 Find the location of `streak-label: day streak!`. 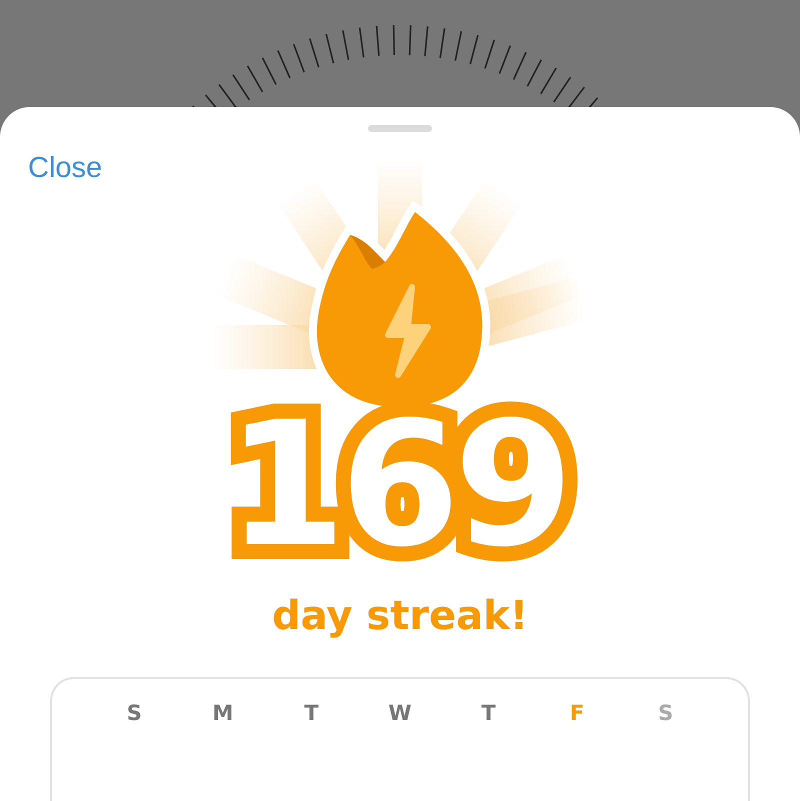

streak-label: day streak! is located at coordinates (400, 616).